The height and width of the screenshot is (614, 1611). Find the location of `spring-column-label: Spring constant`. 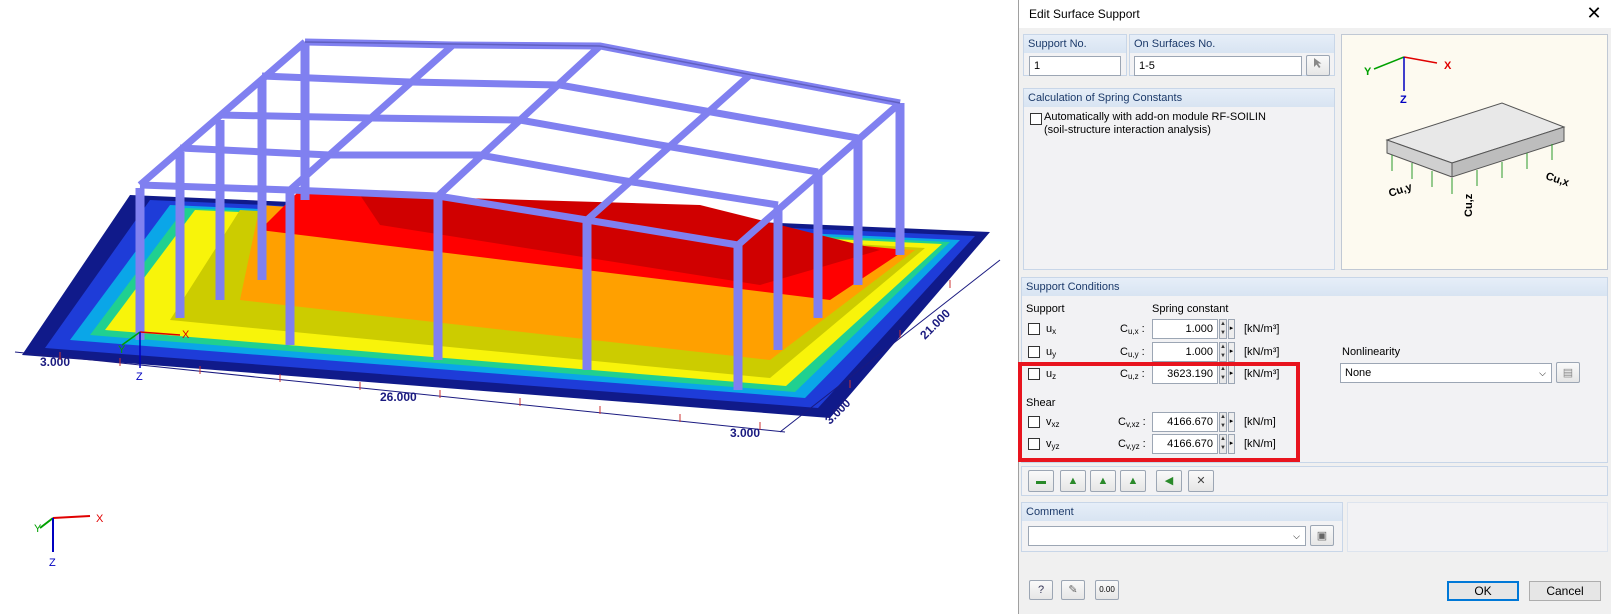

spring-column-label: Spring constant is located at coordinates (1190, 309).